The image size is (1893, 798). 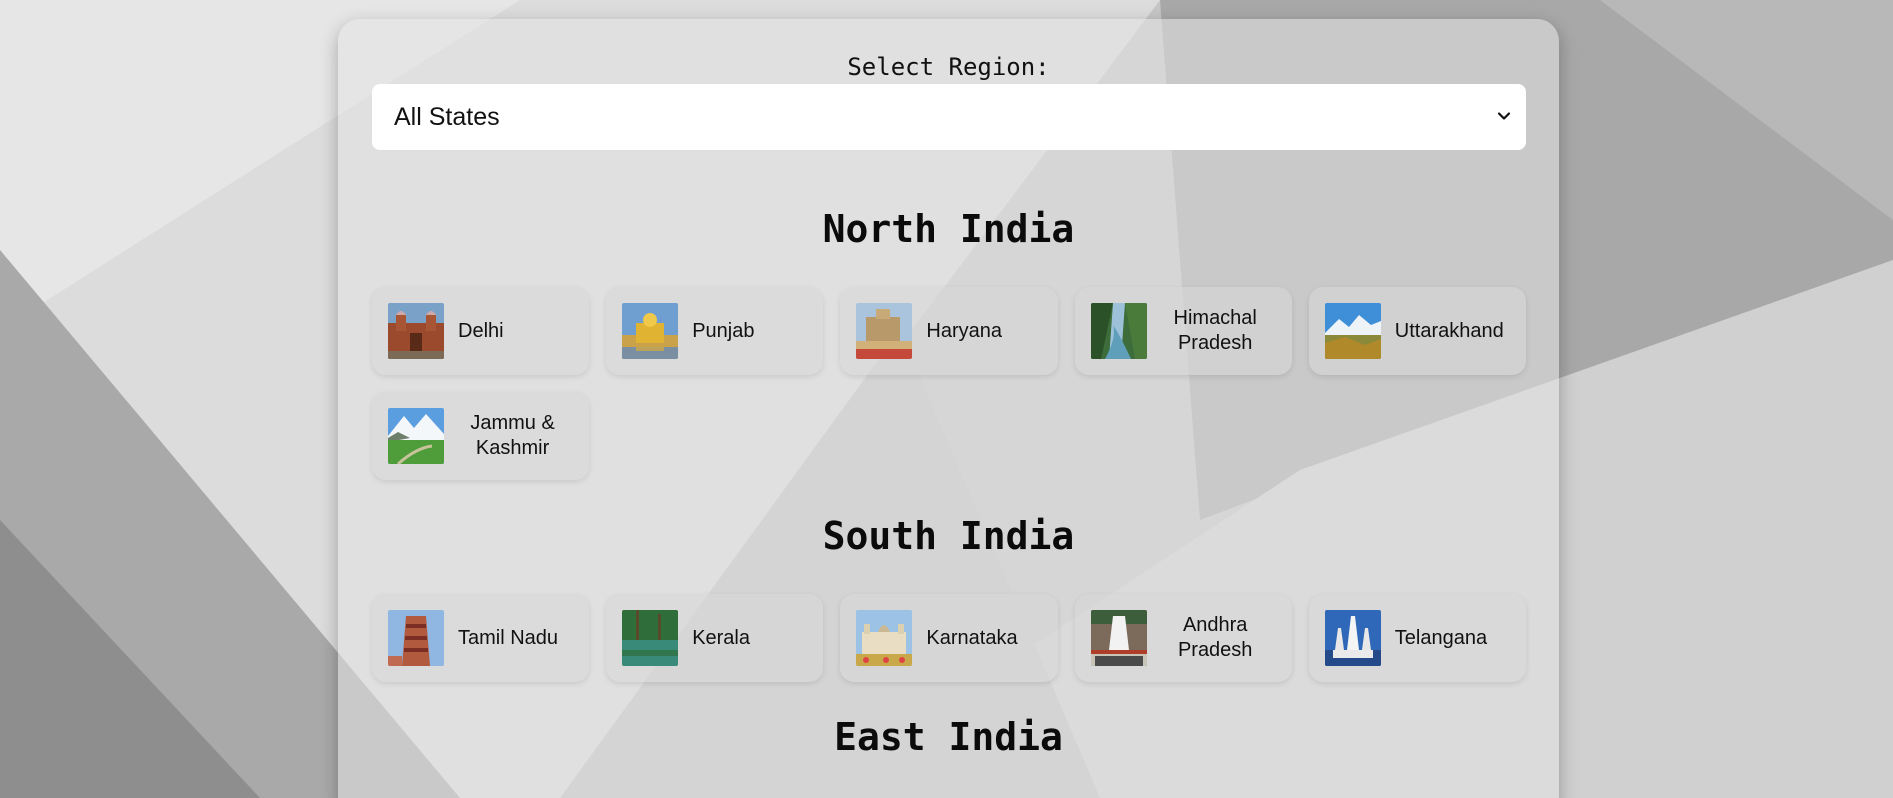 I want to click on state-card-tamil-nadu: Tamil Nadu, so click(x=481, y=638).